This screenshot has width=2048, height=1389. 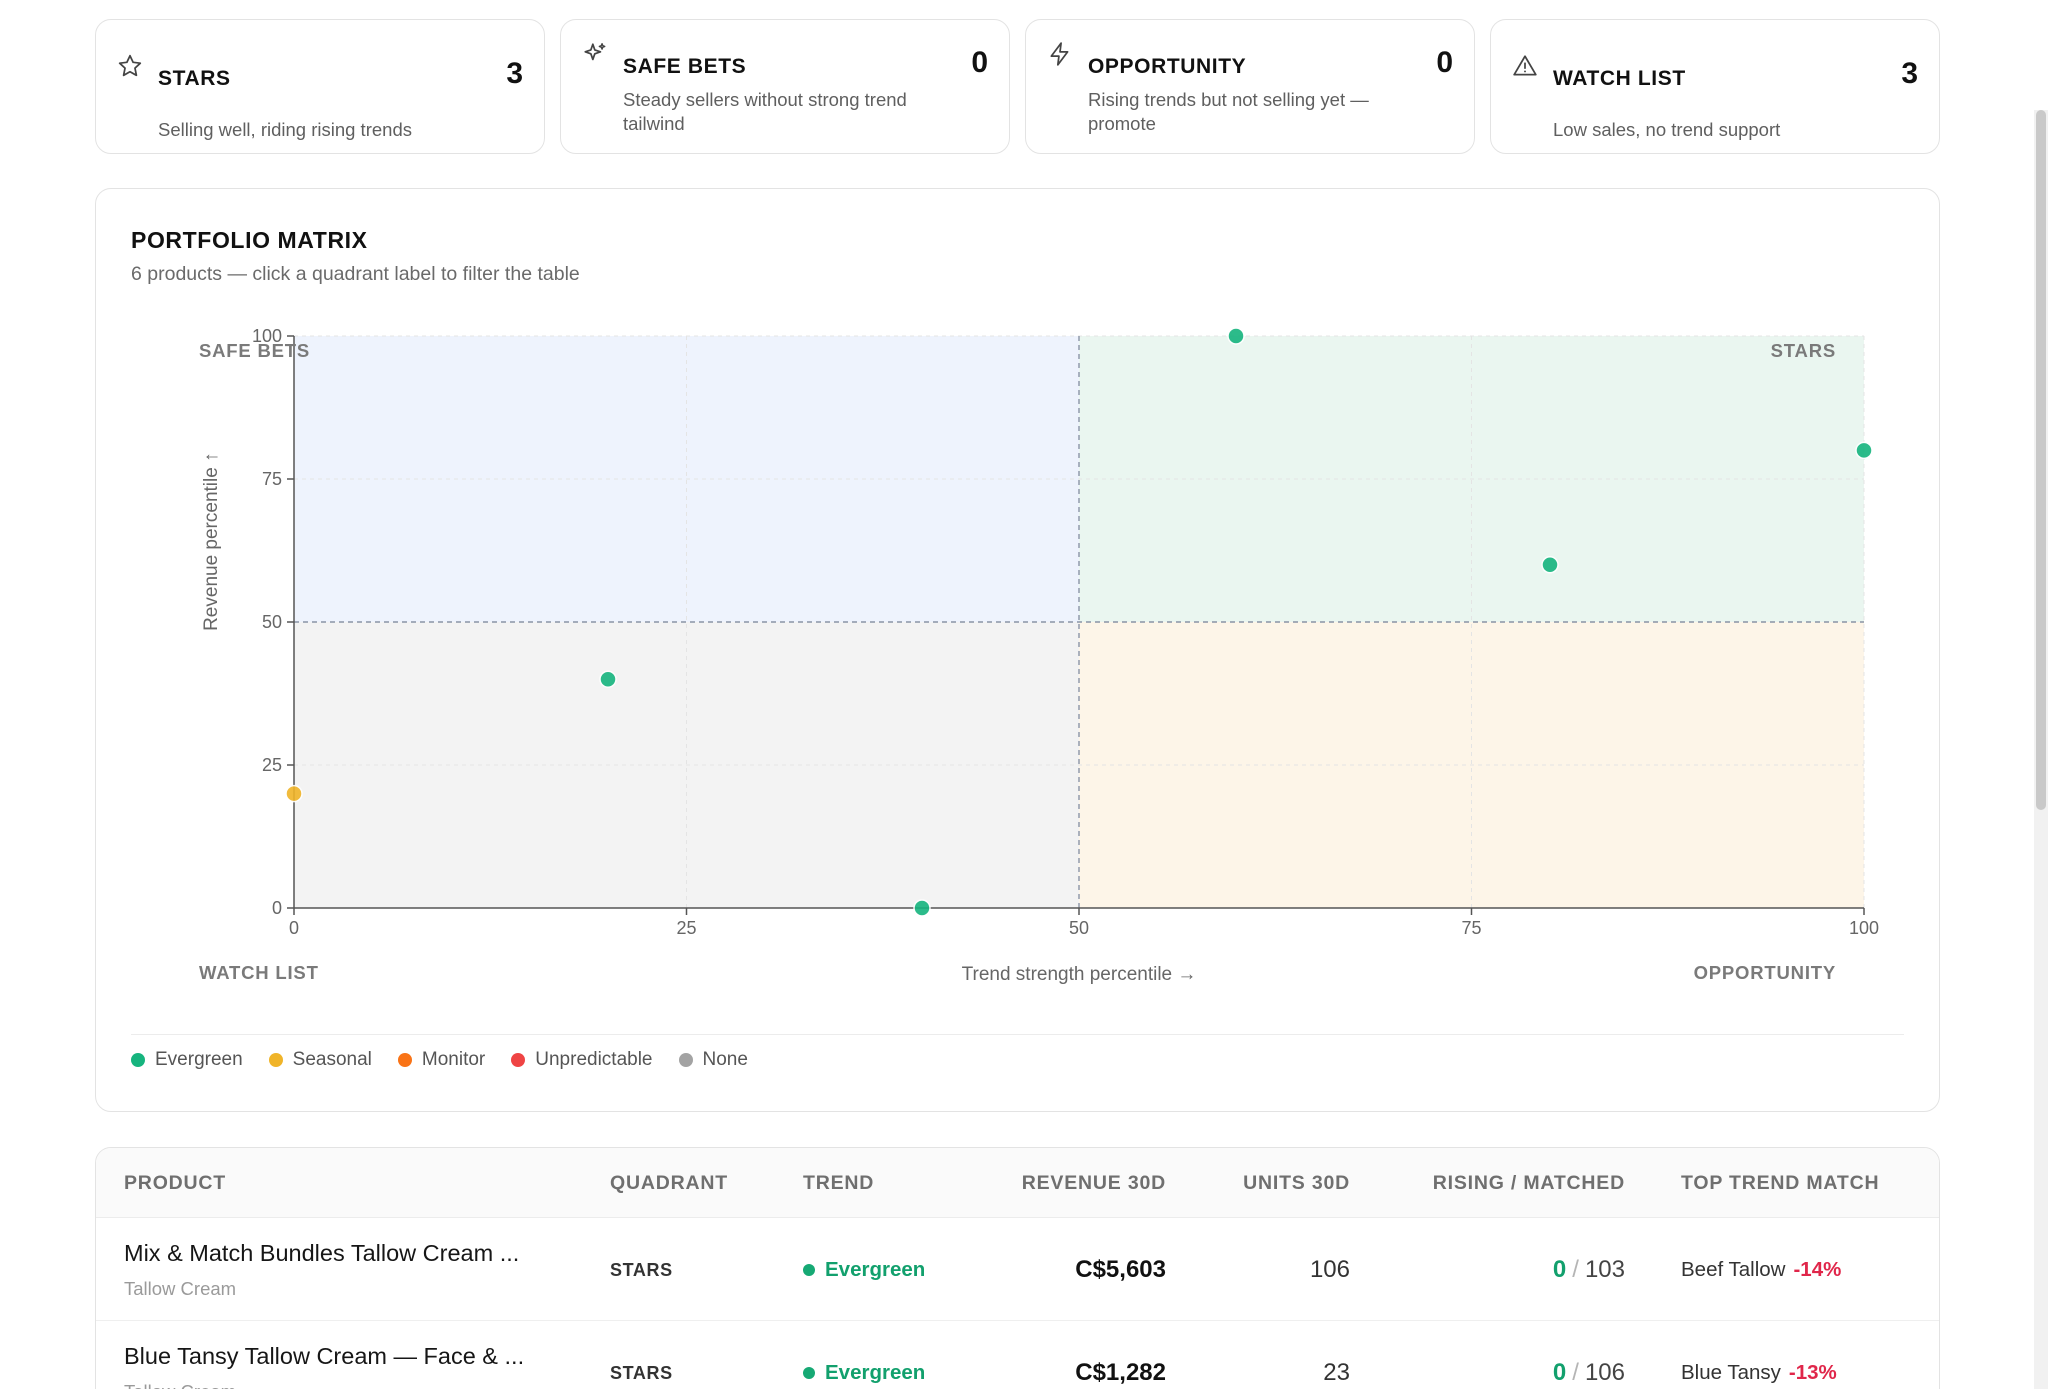 What do you see at coordinates (1120, 1372) in the screenshot?
I see `revenue-30d: C$1,282` at bounding box center [1120, 1372].